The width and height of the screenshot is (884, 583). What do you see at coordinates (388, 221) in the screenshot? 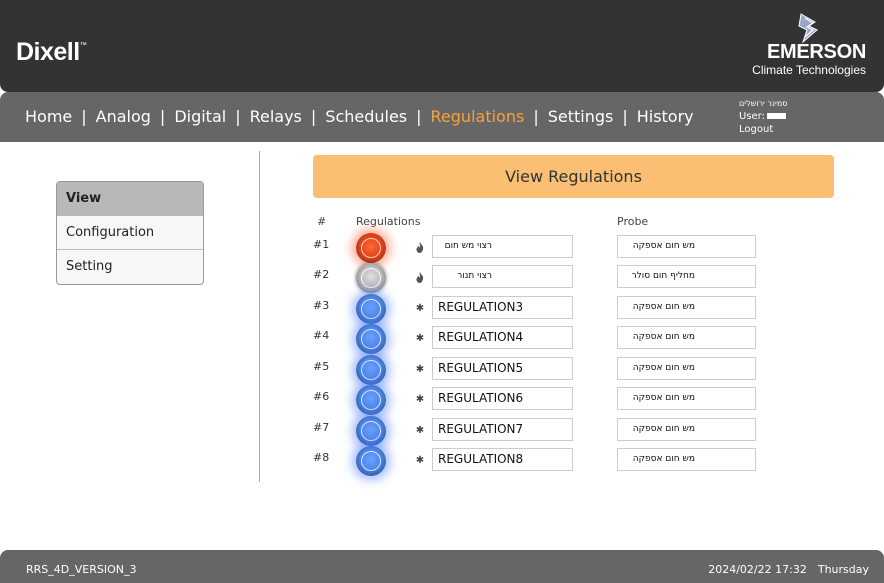
I see `column-header-regulations: Regulations` at bounding box center [388, 221].